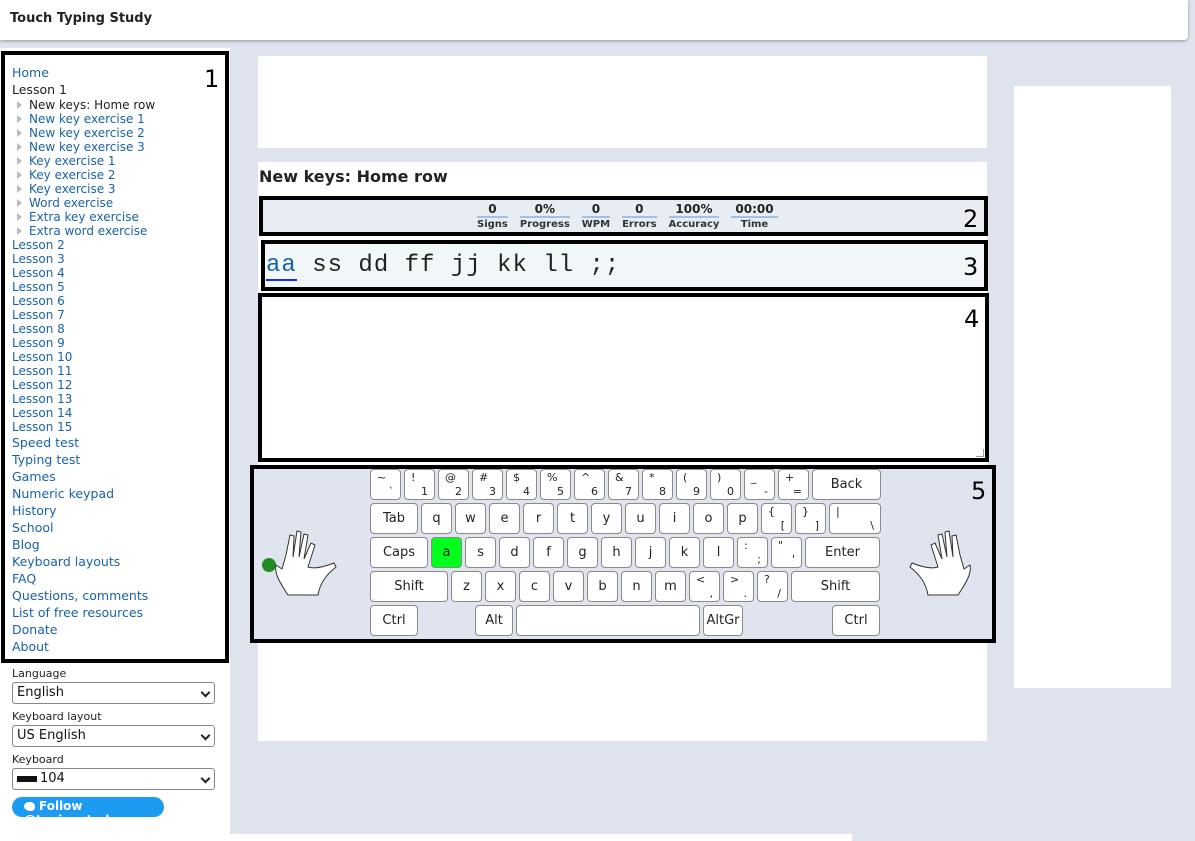 This screenshot has height=841, width=1195. What do you see at coordinates (118, 175) in the screenshot?
I see `nav-subitem: Key exercise 2` at bounding box center [118, 175].